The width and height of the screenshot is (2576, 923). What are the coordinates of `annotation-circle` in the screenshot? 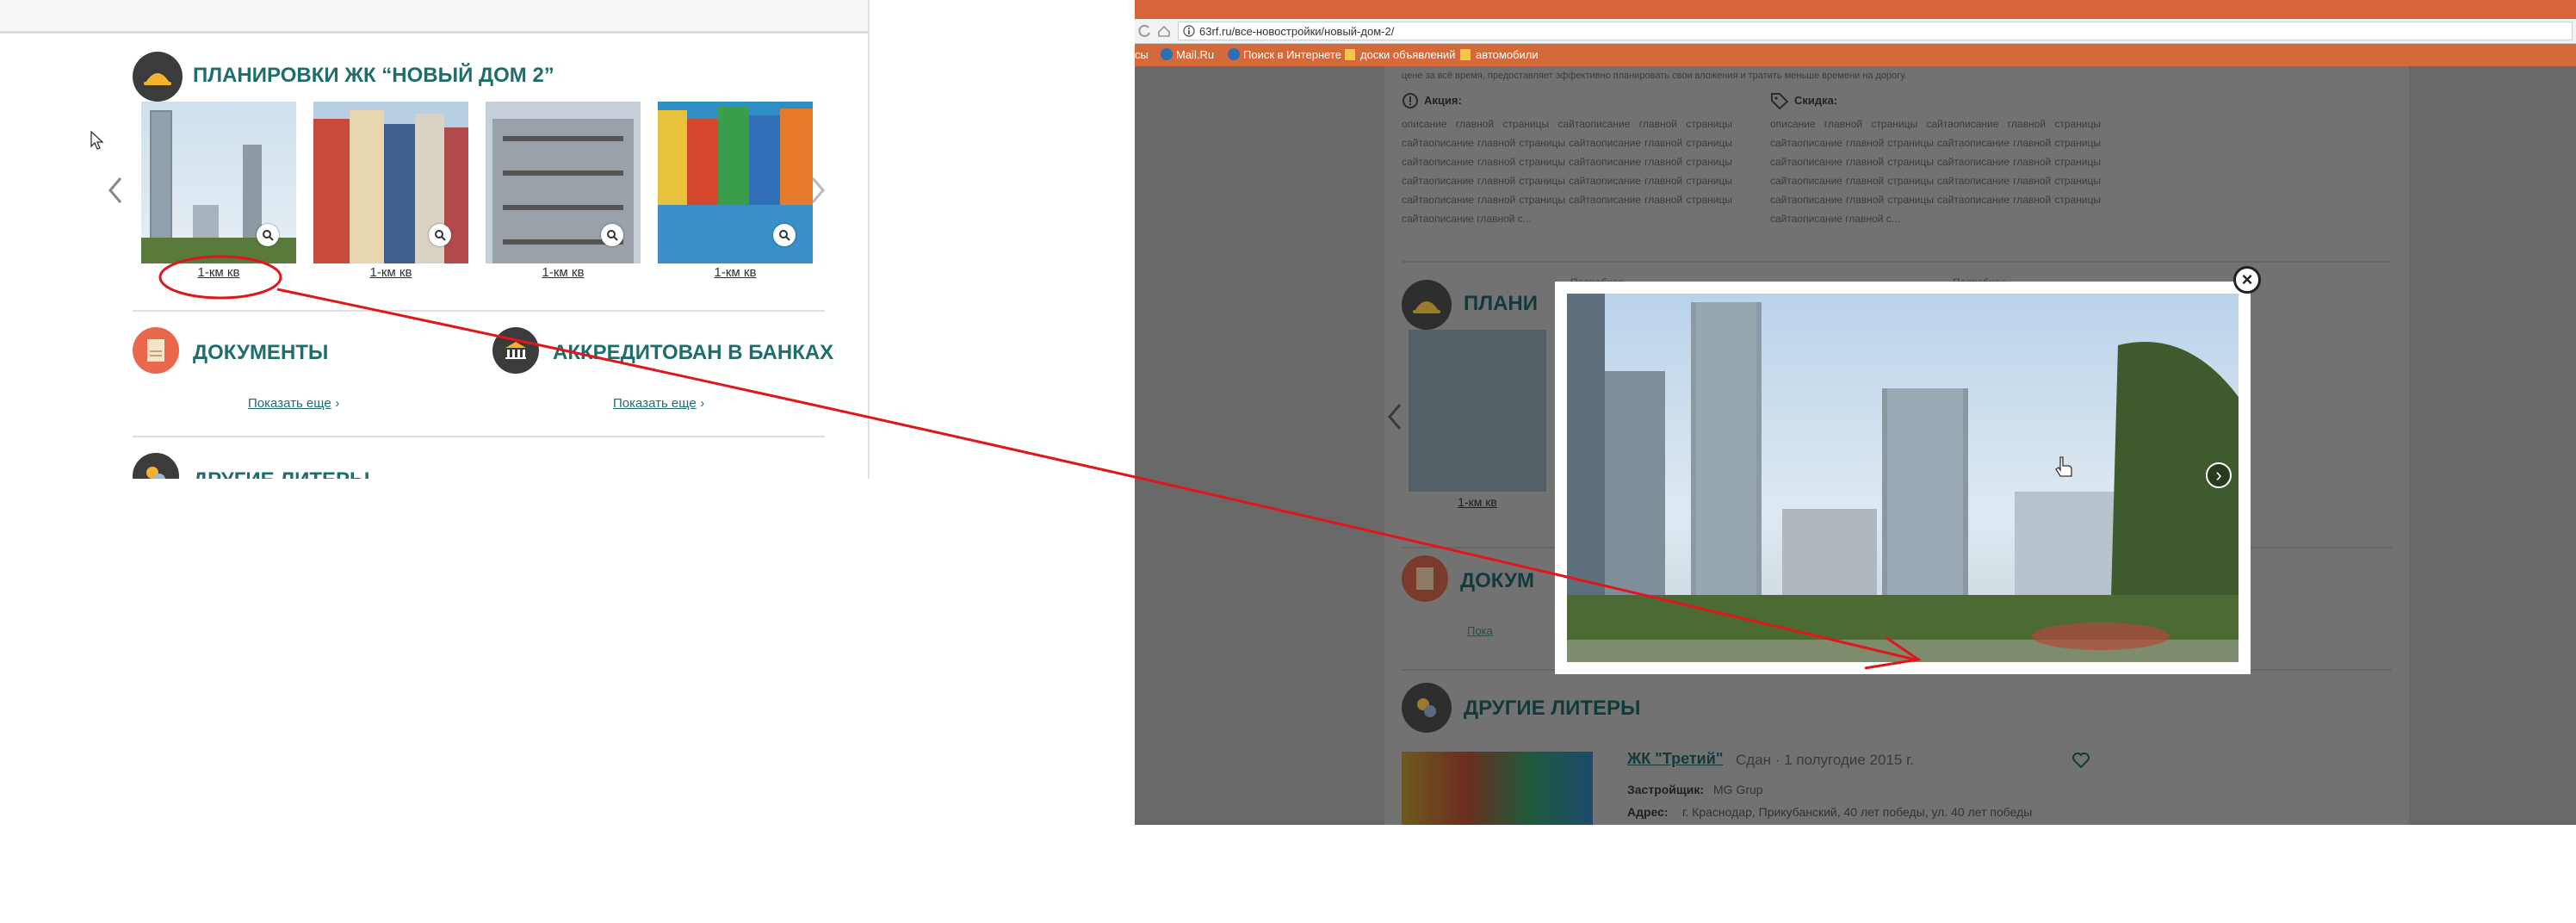 It's located at (220, 277).